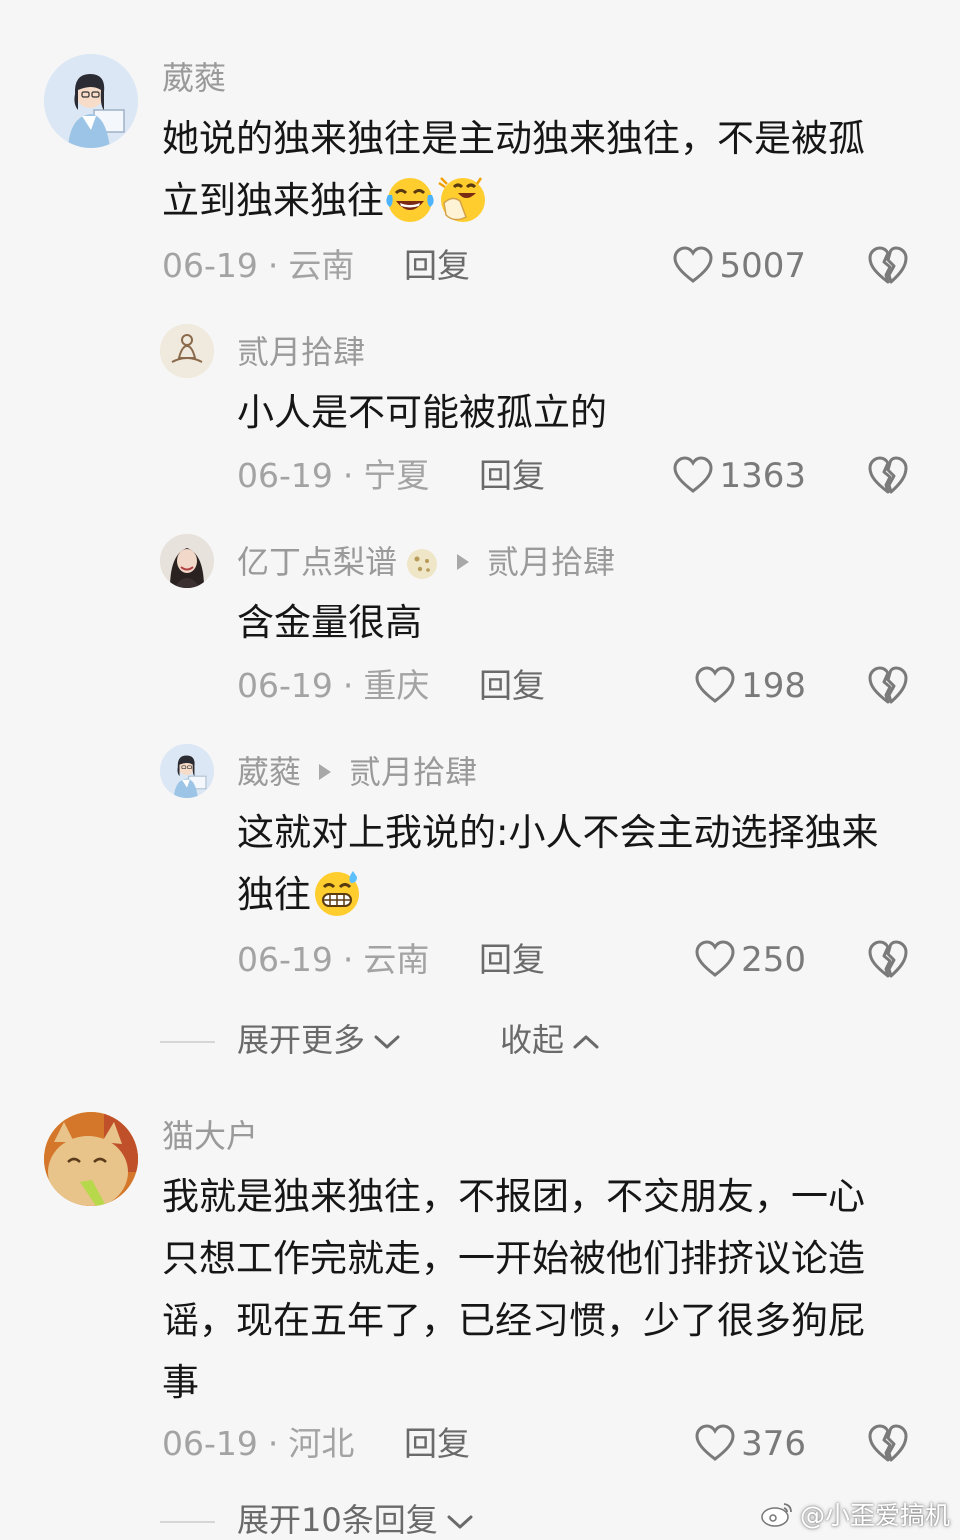  I want to click on cookie-emoji, so click(422, 564).